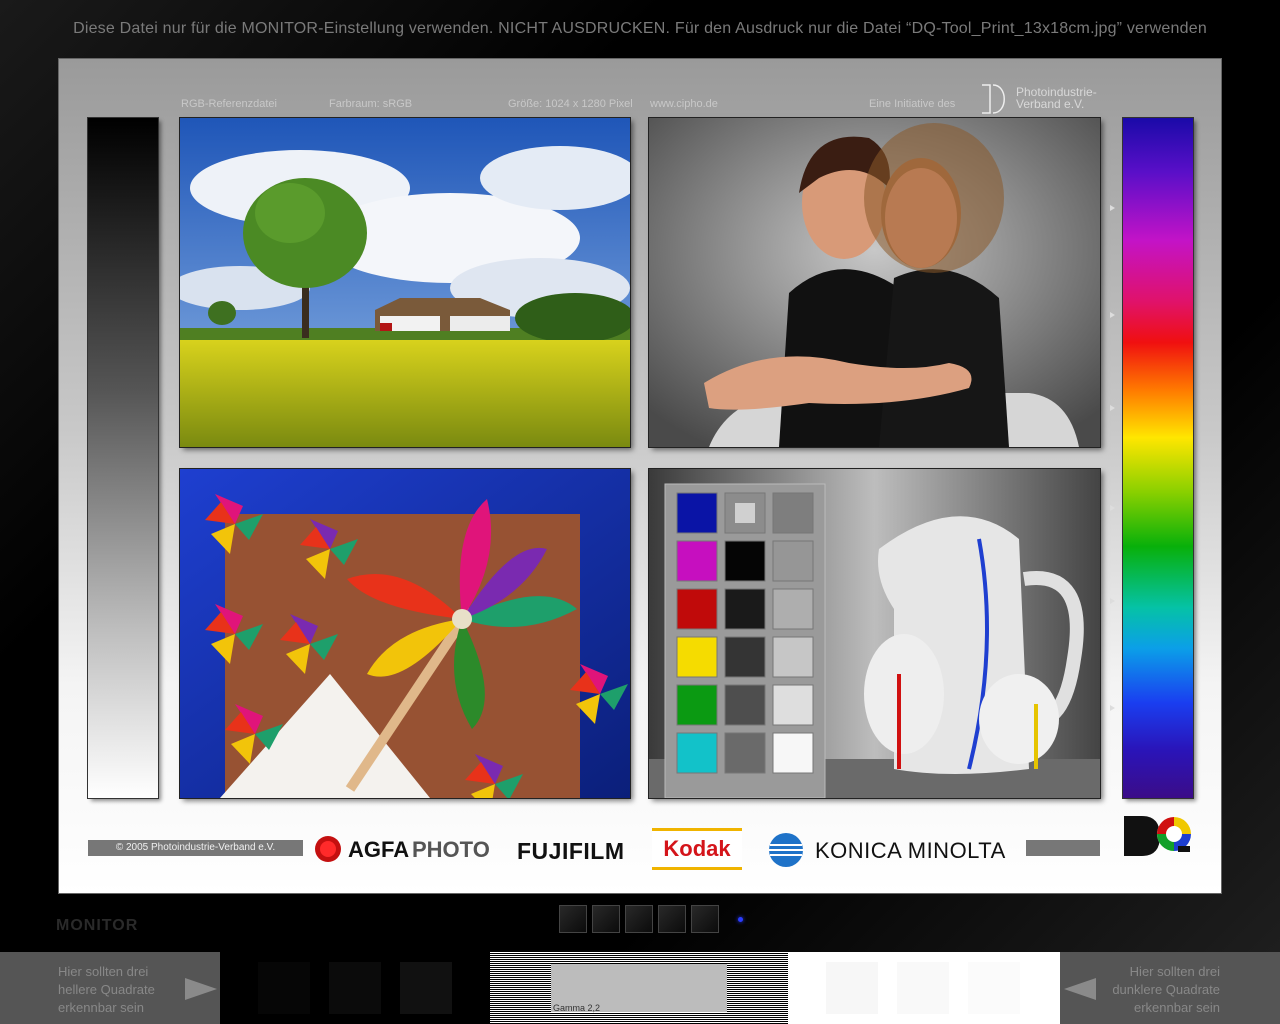 This screenshot has width=1280, height=1024. What do you see at coordinates (684, 104) in the screenshot?
I see `website-label: www.cipho.de` at bounding box center [684, 104].